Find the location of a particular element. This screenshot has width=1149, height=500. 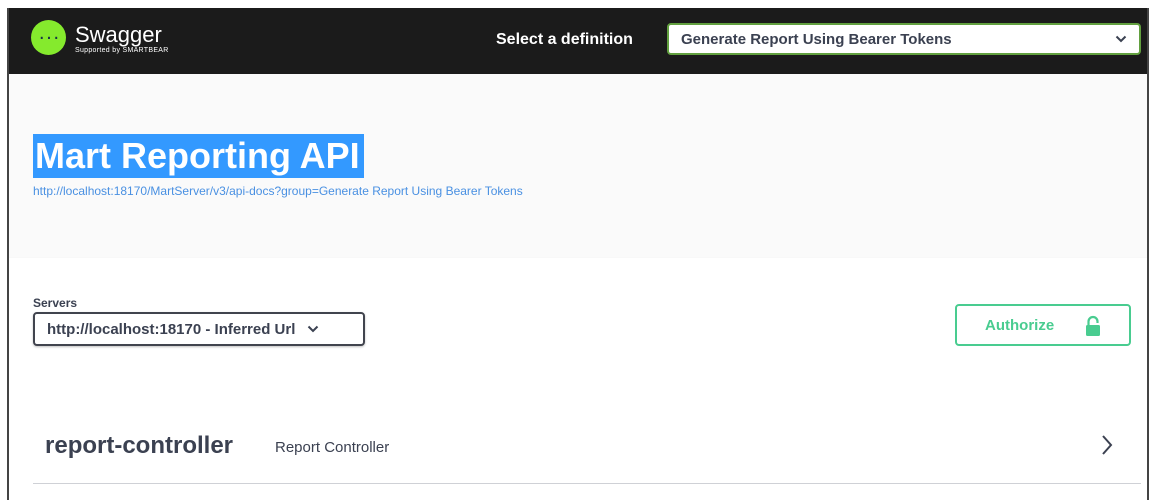

tag-report-controller: report-controller Report Controller is located at coordinates (587, 447).